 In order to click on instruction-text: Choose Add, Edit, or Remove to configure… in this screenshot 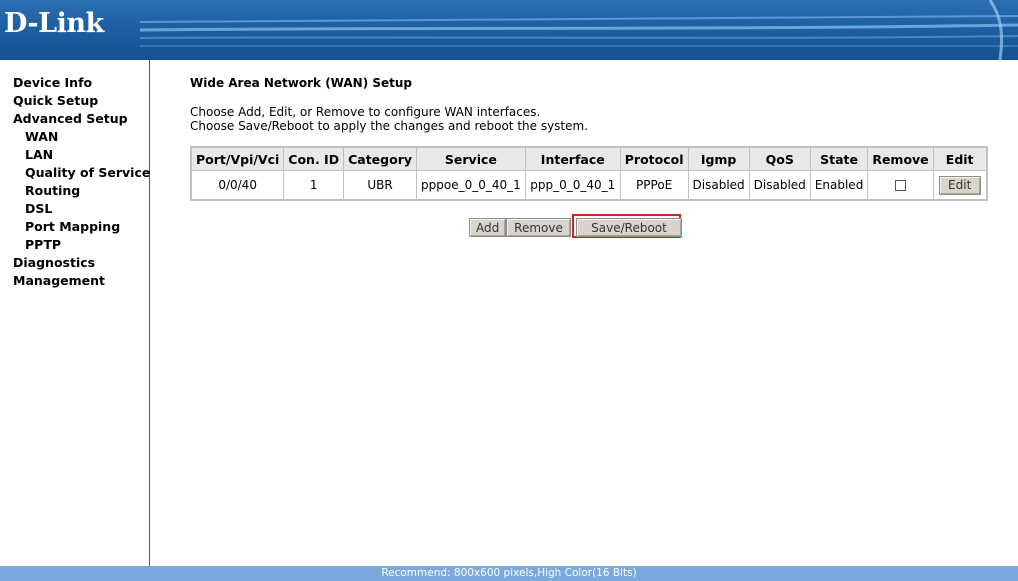, I will do `click(365, 112)`.